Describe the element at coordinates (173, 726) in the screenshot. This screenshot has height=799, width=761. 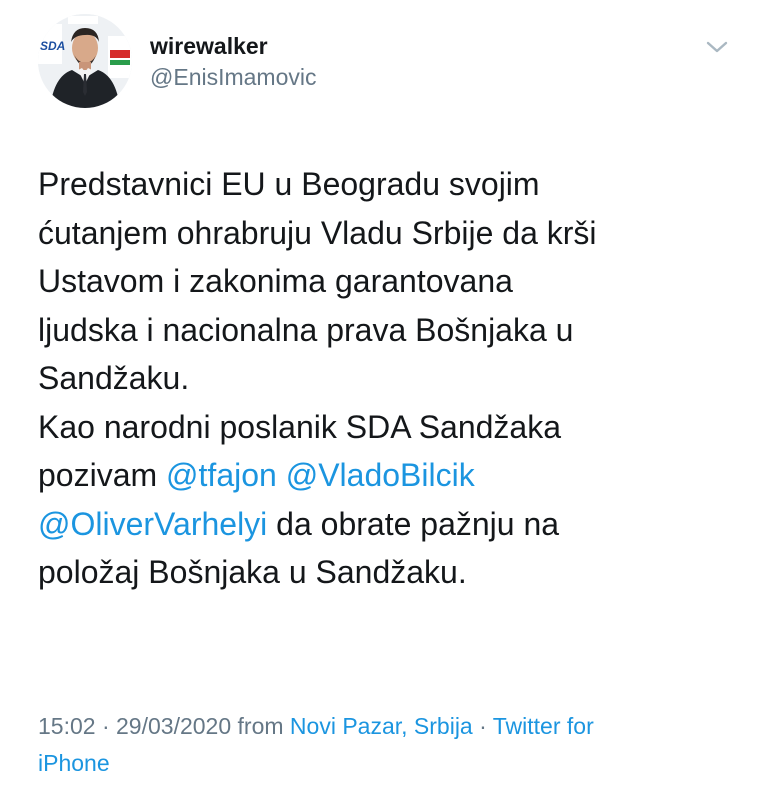
I see `tweet-date: 29/03/2020` at that location.